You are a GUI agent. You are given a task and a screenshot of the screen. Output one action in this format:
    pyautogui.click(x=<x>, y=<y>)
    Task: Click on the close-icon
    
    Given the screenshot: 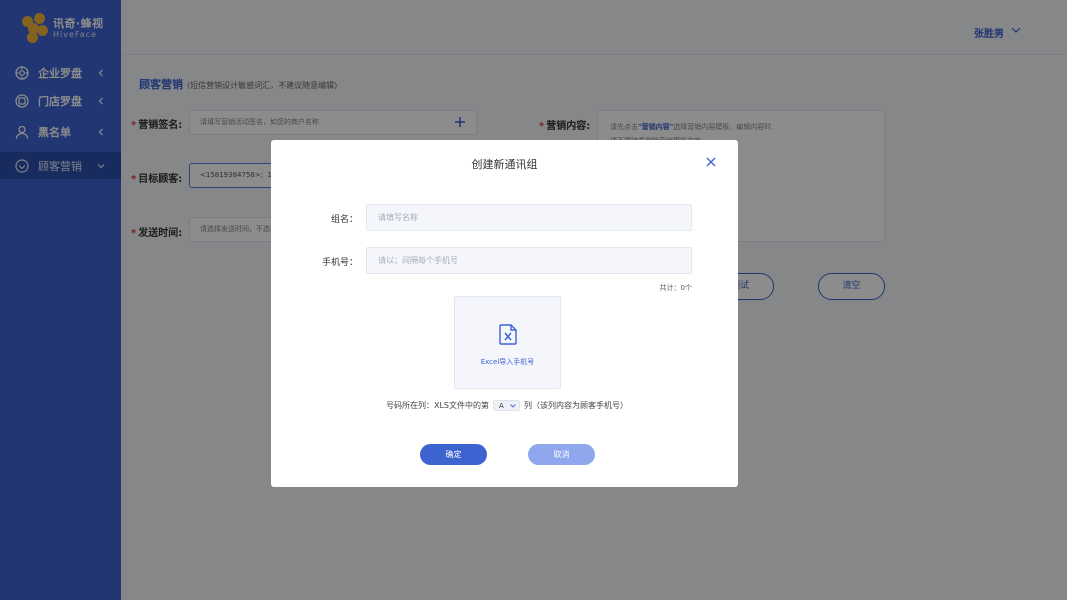 What is the action you would take?
    pyautogui.click(x=711, y=162)
    